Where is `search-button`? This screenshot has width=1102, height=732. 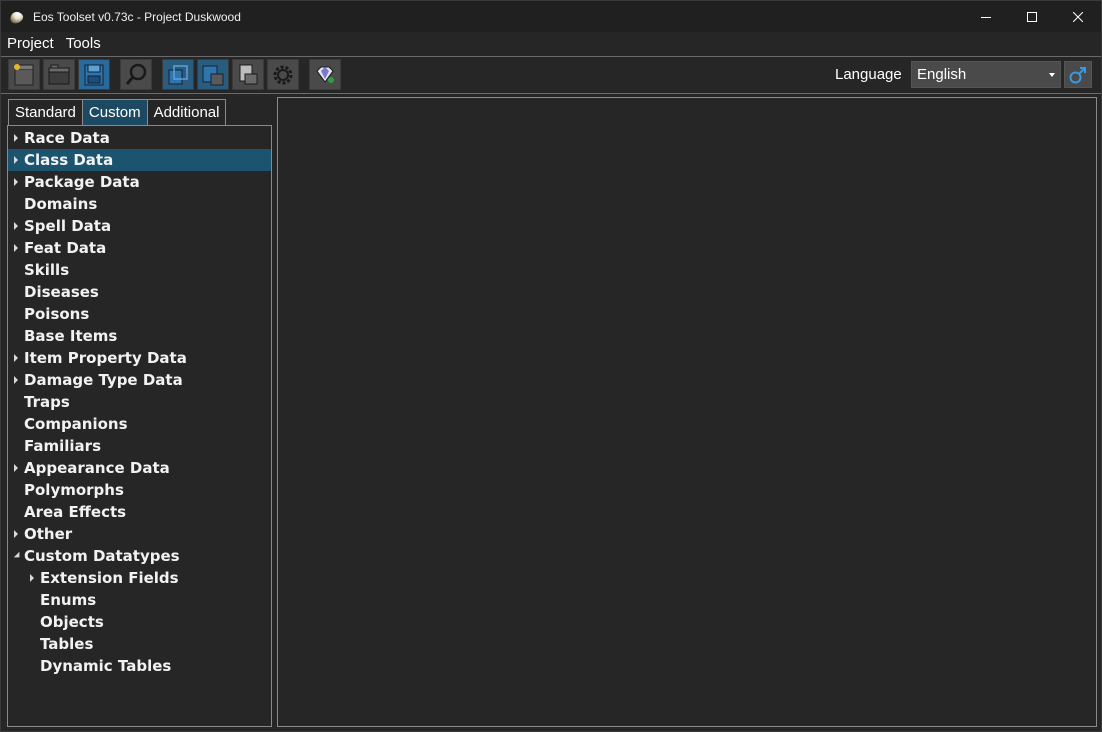
search-button is located at coordinates (136, 74).